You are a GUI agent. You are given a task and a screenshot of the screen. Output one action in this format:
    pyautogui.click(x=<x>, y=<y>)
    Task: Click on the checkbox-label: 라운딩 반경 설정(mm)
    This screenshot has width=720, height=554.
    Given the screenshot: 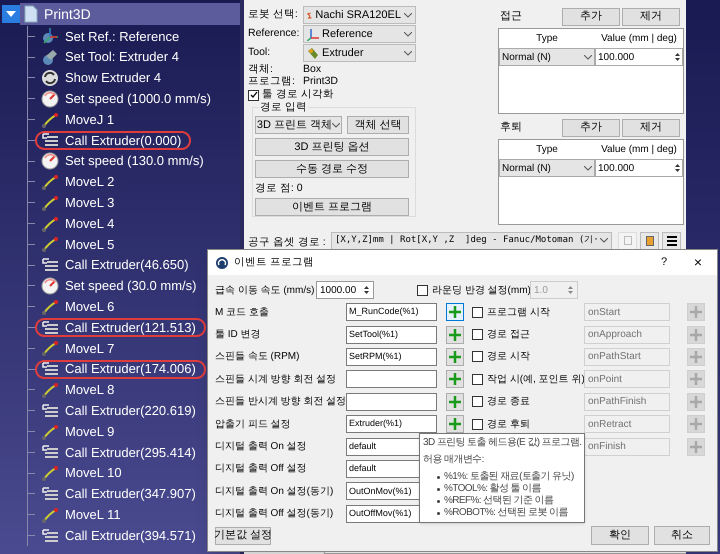 What is the action you would take?
    pyautogui.click(x=481, y=291)
    